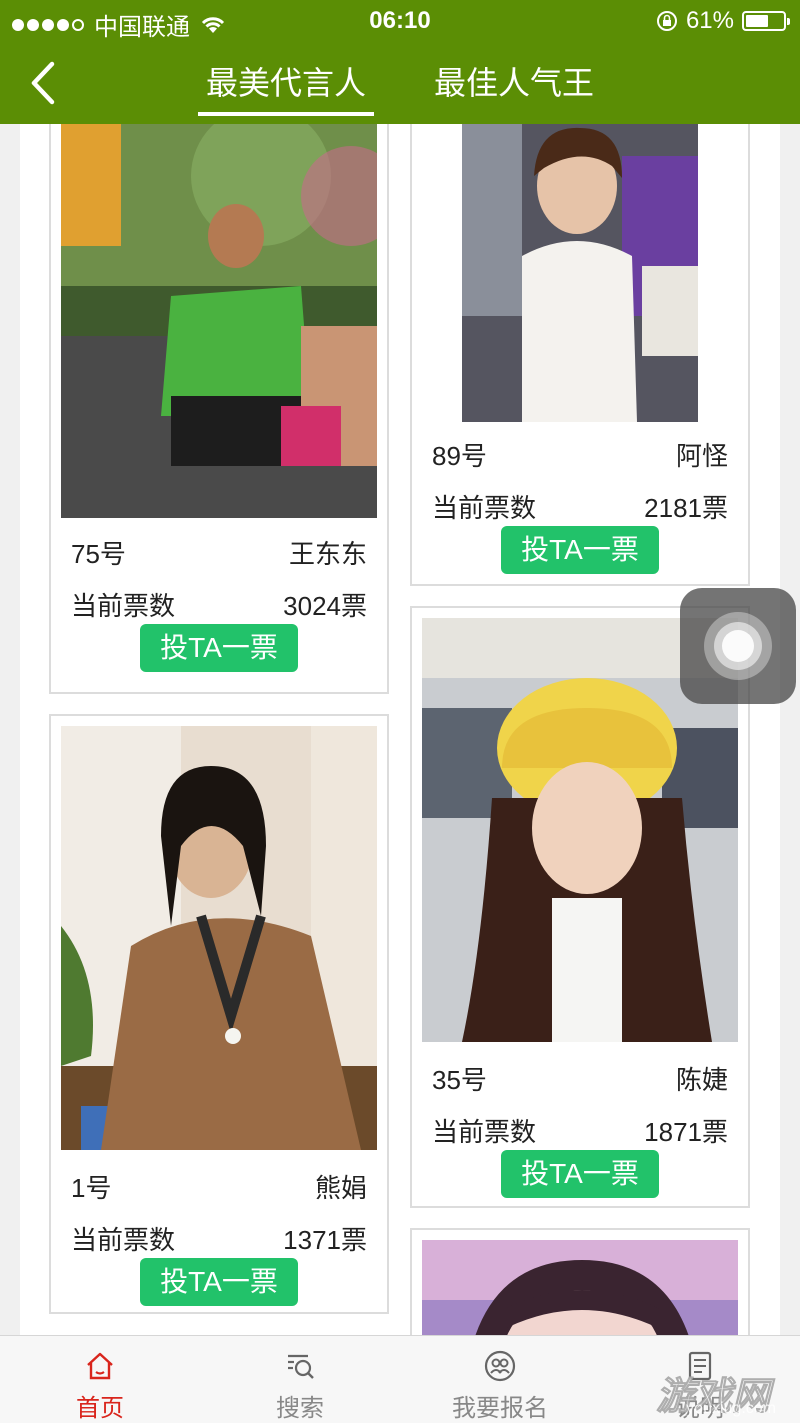 Image resolution: width=800 pixels, height=1423 pixels. What do you see at coordinates (400, 62) in the screenshot?
I see `header: 中国联通 06:10 61% 最美代言人 最佳人气王` at bounding box center [400, 62].